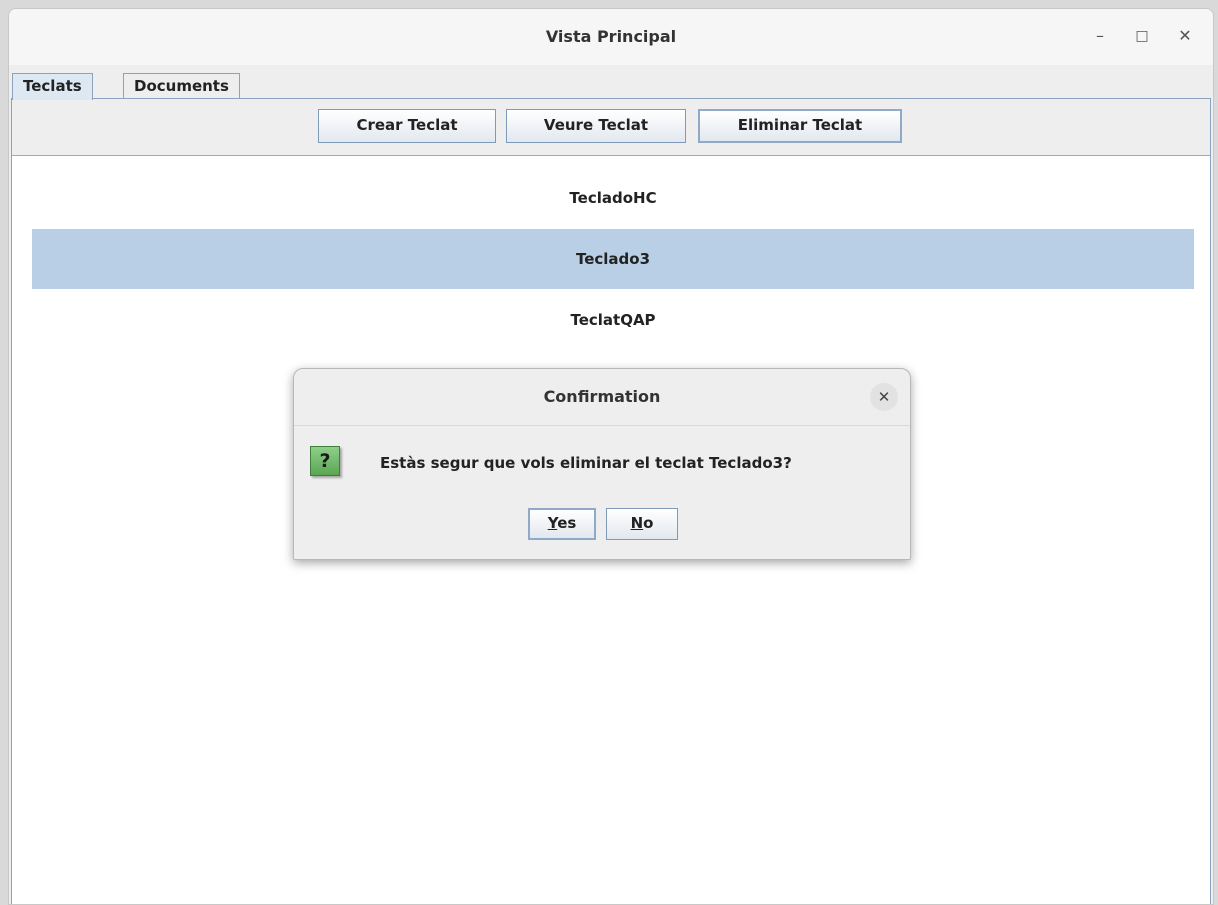  Describe the element at coordinates (613, 320) in the screenshot. I see `list-item: TeclatQAP` at that location.